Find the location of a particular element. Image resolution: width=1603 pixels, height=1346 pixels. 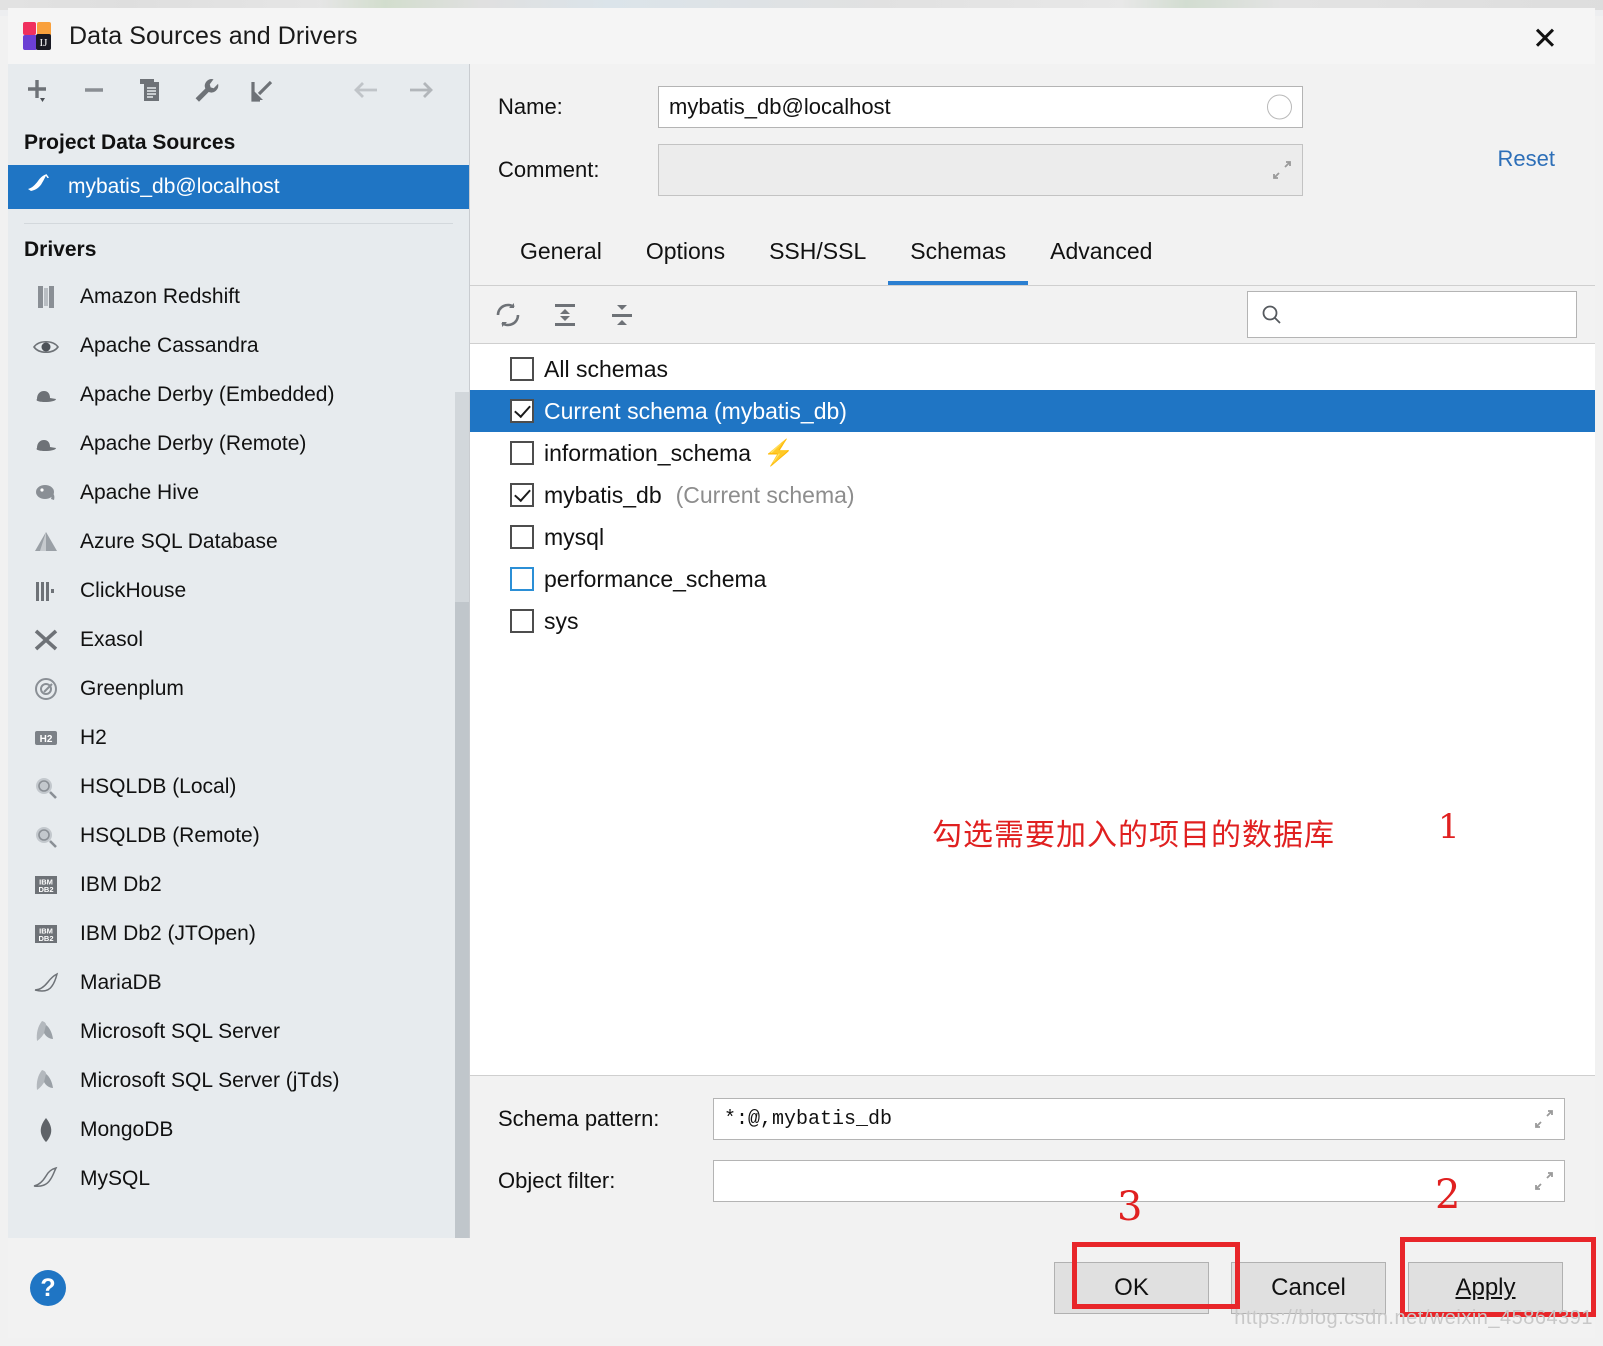

collapse-all-icon is located at coordinates (622, 315).